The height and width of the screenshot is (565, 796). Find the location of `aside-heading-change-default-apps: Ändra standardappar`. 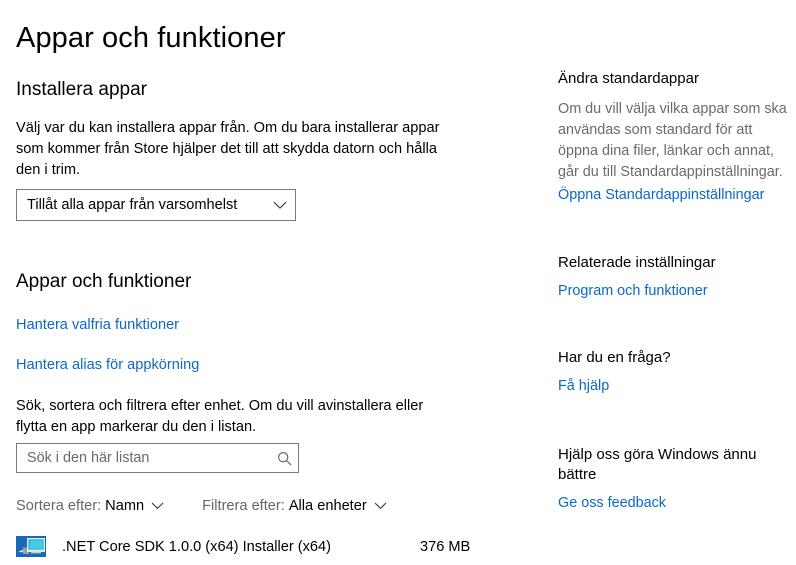

aside-heading-change-default-apps: Ändra standardappar is located at coordinates (628, 78).